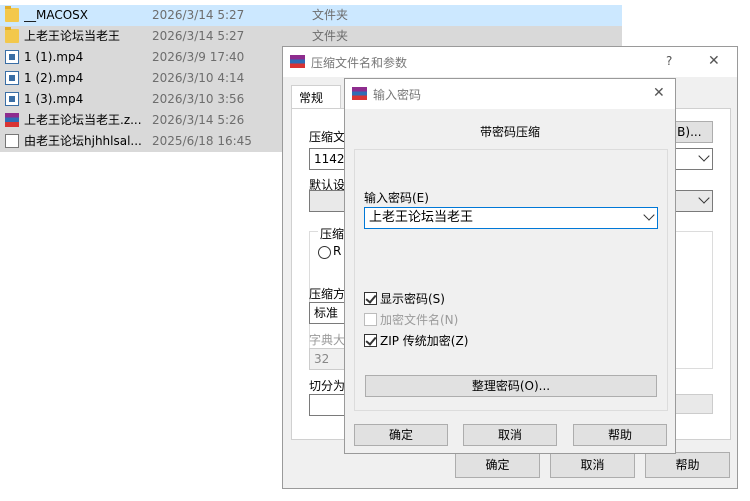 This screenshot has height=501, width=750. What do you see at coordinates (143, 120) in the screenshot?
I see `file-row: 上老王论坛当老王.z... 2026/3/14 5:26` at bounding box center [143, 120].